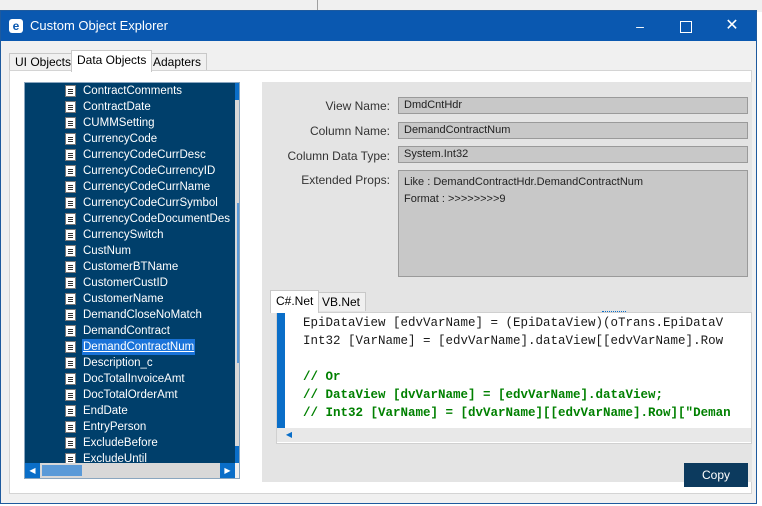 This screenshot has width=762, height=506. What do you see at coordinates (130, 427) in the screenshot?
I see `list-item: EntryPerson` at bounding box center [130, 427].